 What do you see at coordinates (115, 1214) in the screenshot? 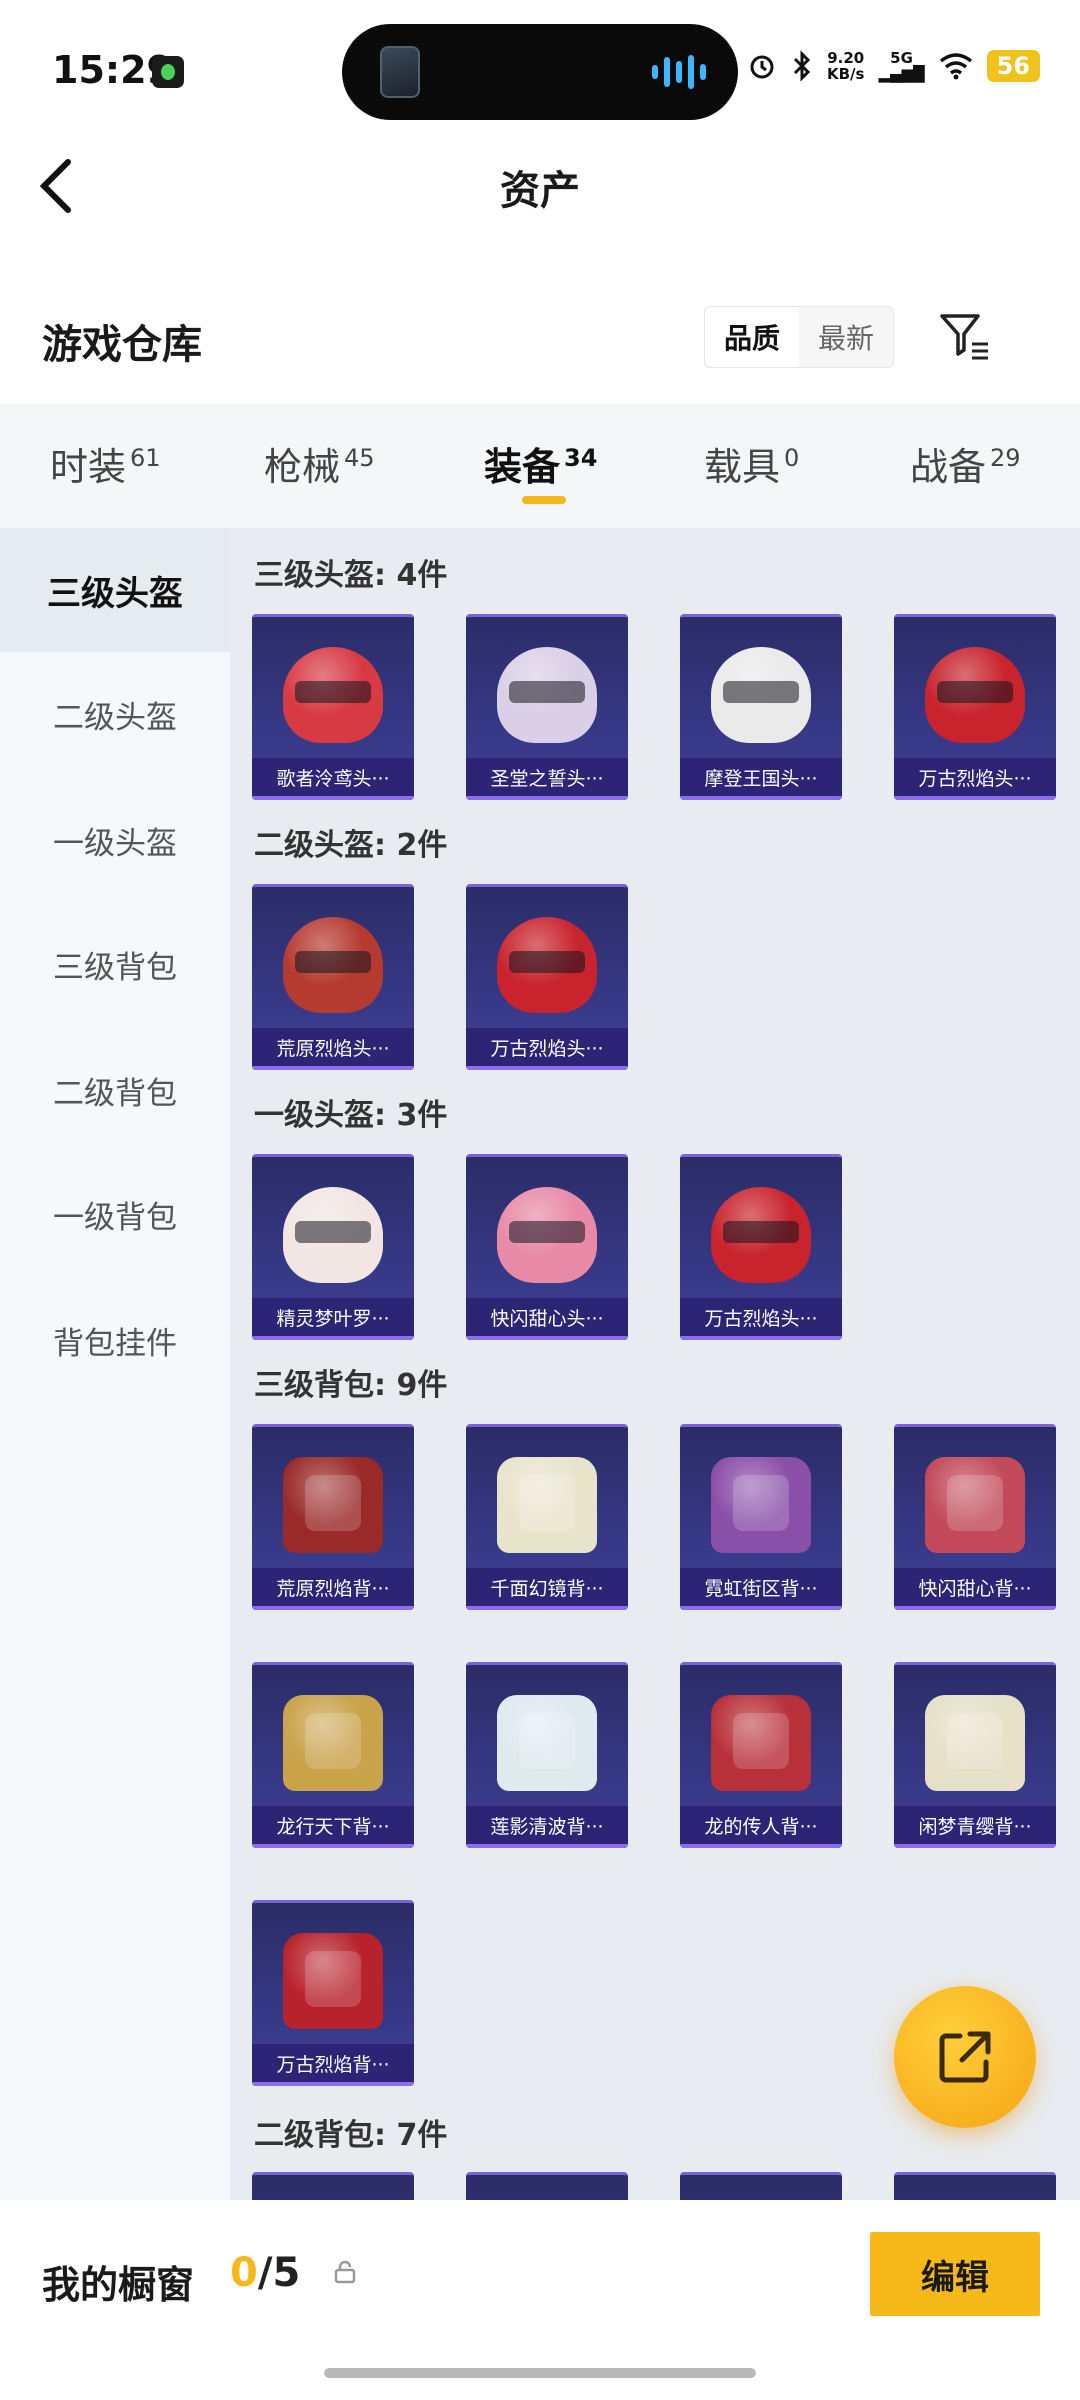
I see `sidebar-item-backpack-1: 一级背包` at bounding box center [115, 1214].